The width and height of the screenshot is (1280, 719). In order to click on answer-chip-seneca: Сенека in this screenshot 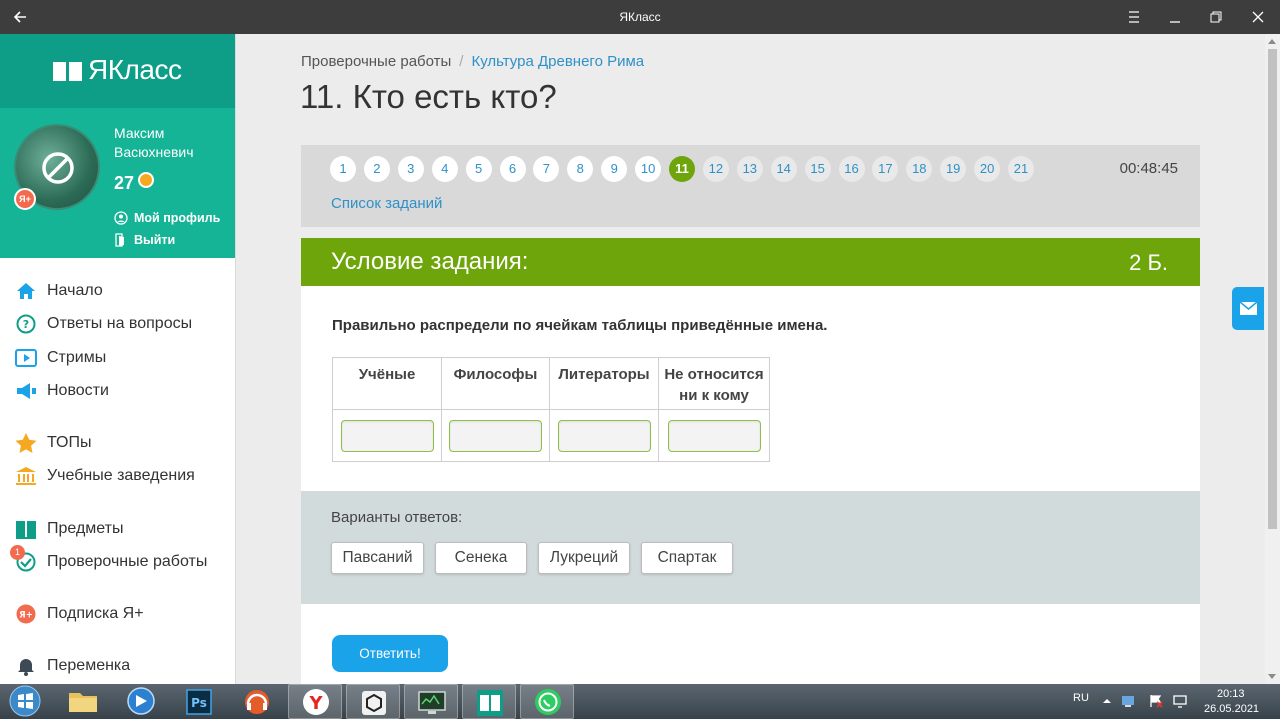, I will do `click(481, 558)`.